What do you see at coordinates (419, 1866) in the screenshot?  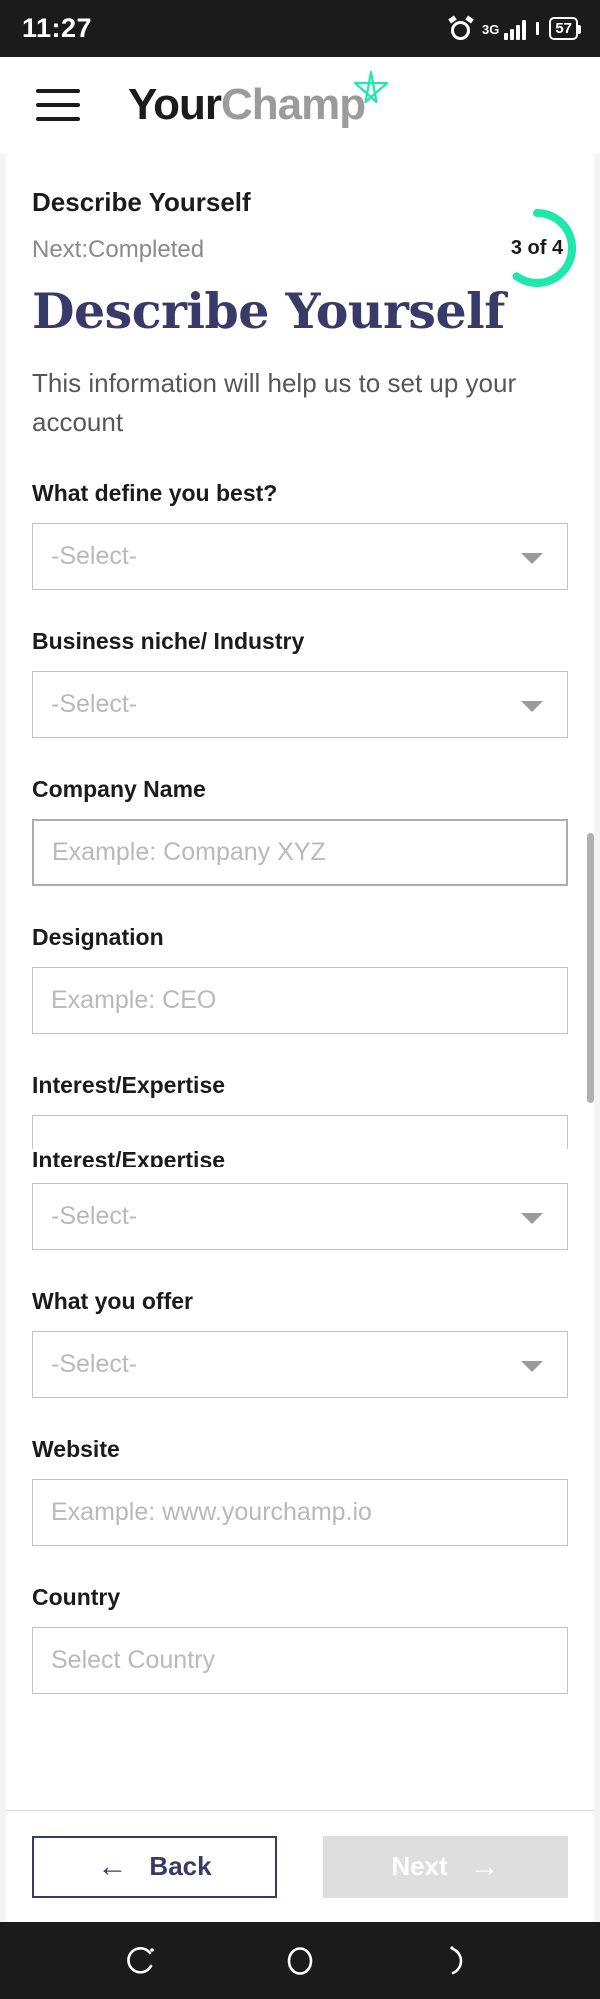 I see `next-button-label: Next` at bounding box center [419, 1866].